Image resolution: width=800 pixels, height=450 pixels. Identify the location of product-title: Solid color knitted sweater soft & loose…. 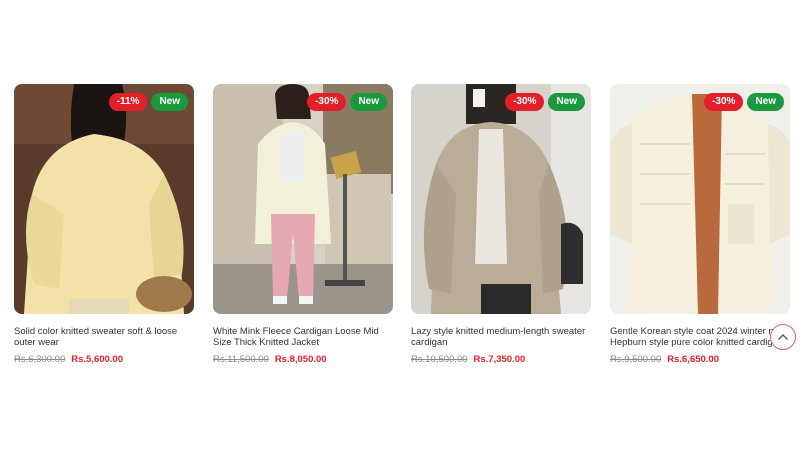
(104, 337).